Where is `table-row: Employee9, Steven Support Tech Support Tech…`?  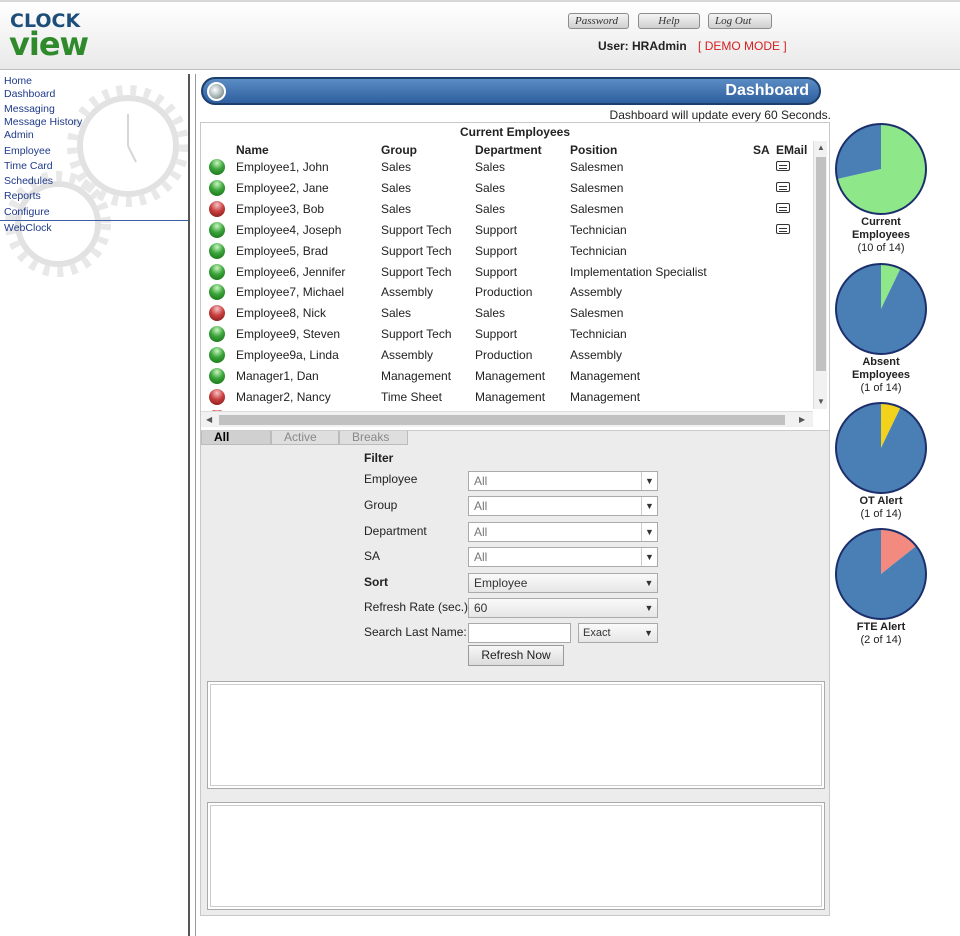
table-row: Employee9, Steven Support Tech Support Tech… is located at coordinates (506, 334).